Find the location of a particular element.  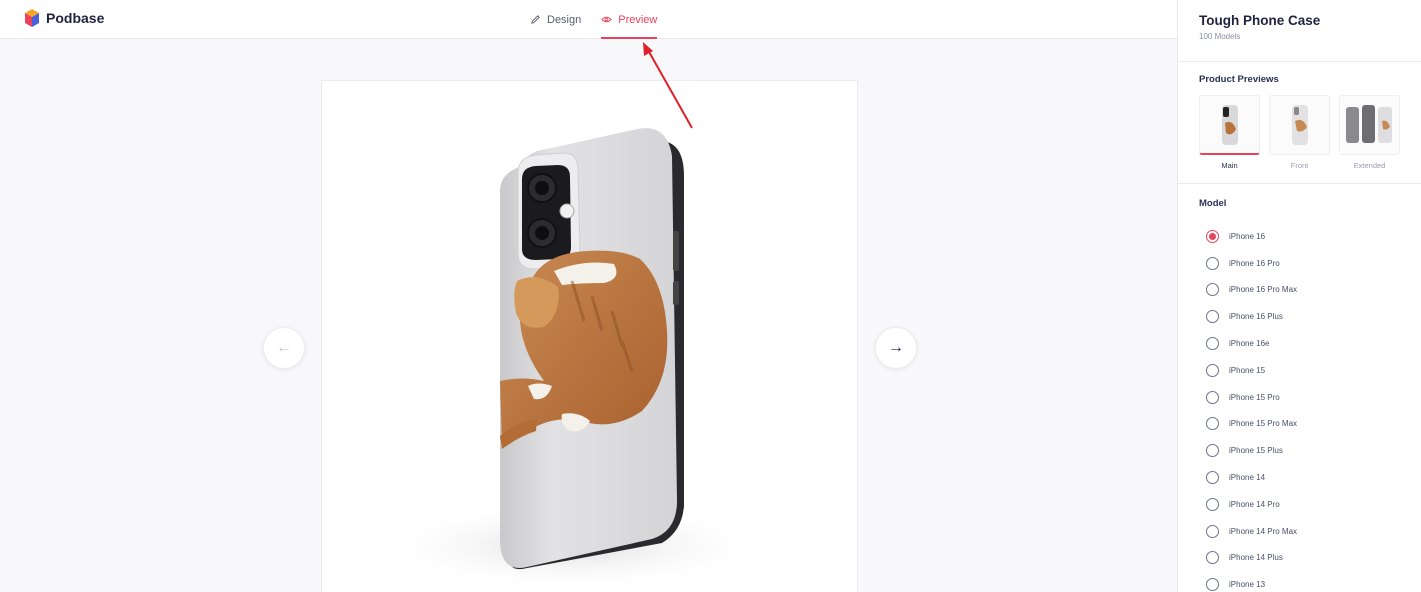

previous-preview-button: ← is located at coordinates (284, 348).